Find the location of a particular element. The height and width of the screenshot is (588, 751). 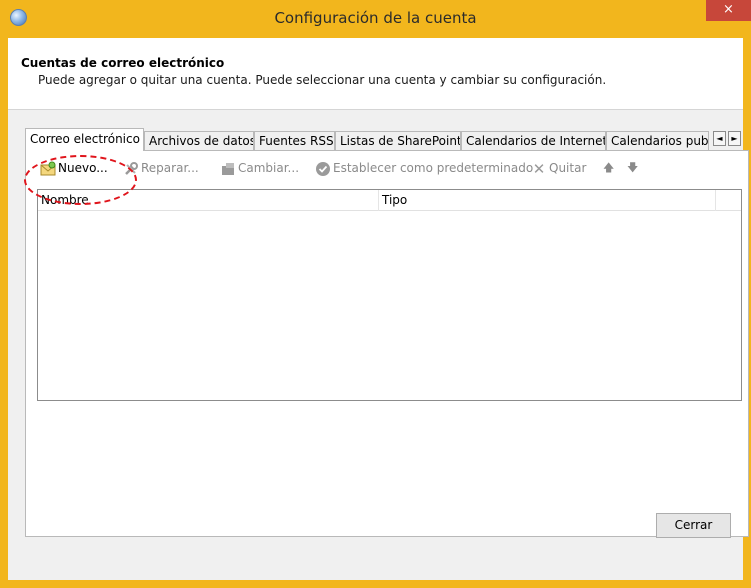

page-title: Cuentas de correo electrónico is located at coordinates (123, 63).